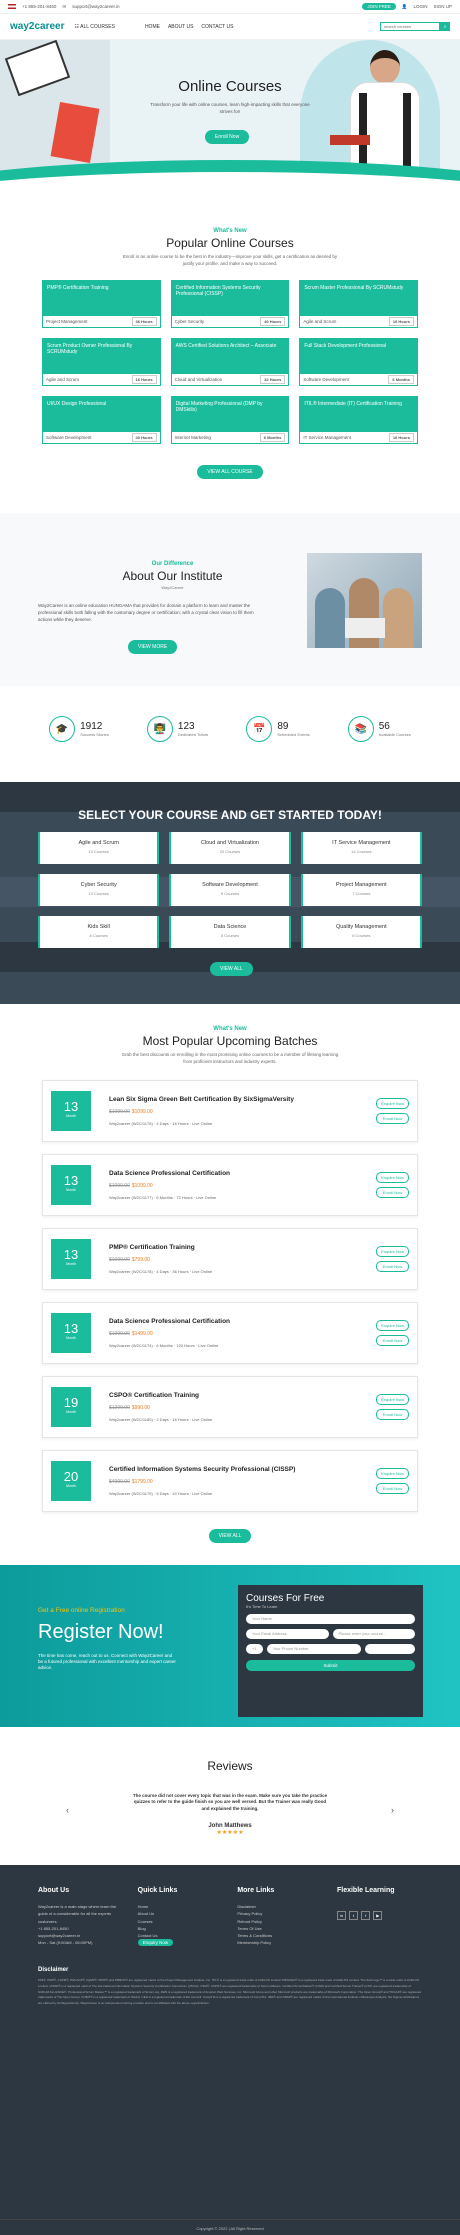 The width and height of the screenshot is (460, 2235). What do you see at coordinates (254, 1648) in the screenshot?
I see `country-code-select: +1` at bounding box center [254, 1648].